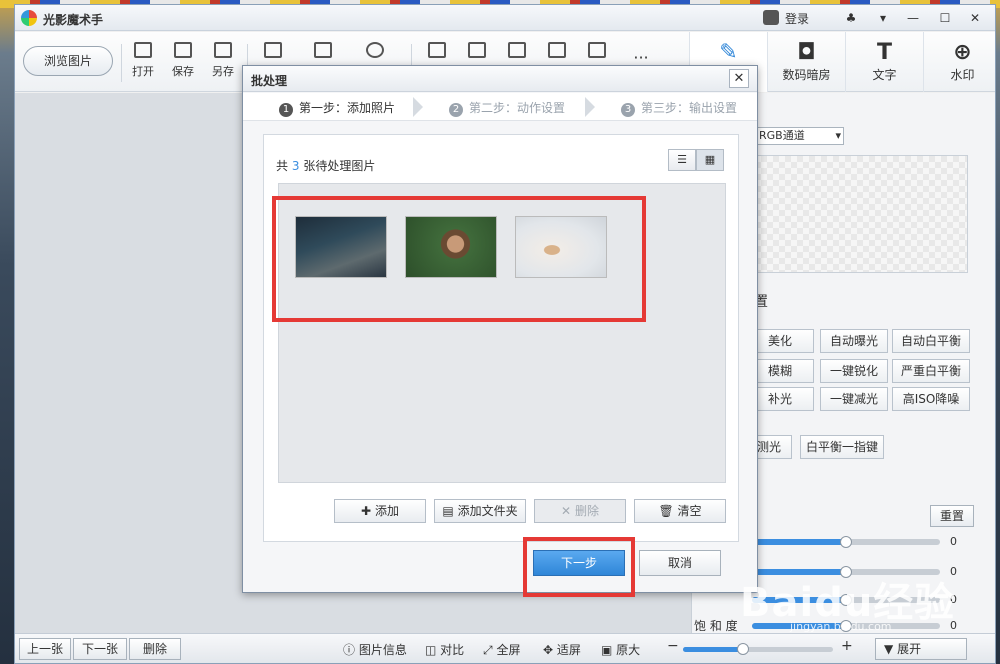  I want to click on zoom-slider-fill, so click(713, 649).